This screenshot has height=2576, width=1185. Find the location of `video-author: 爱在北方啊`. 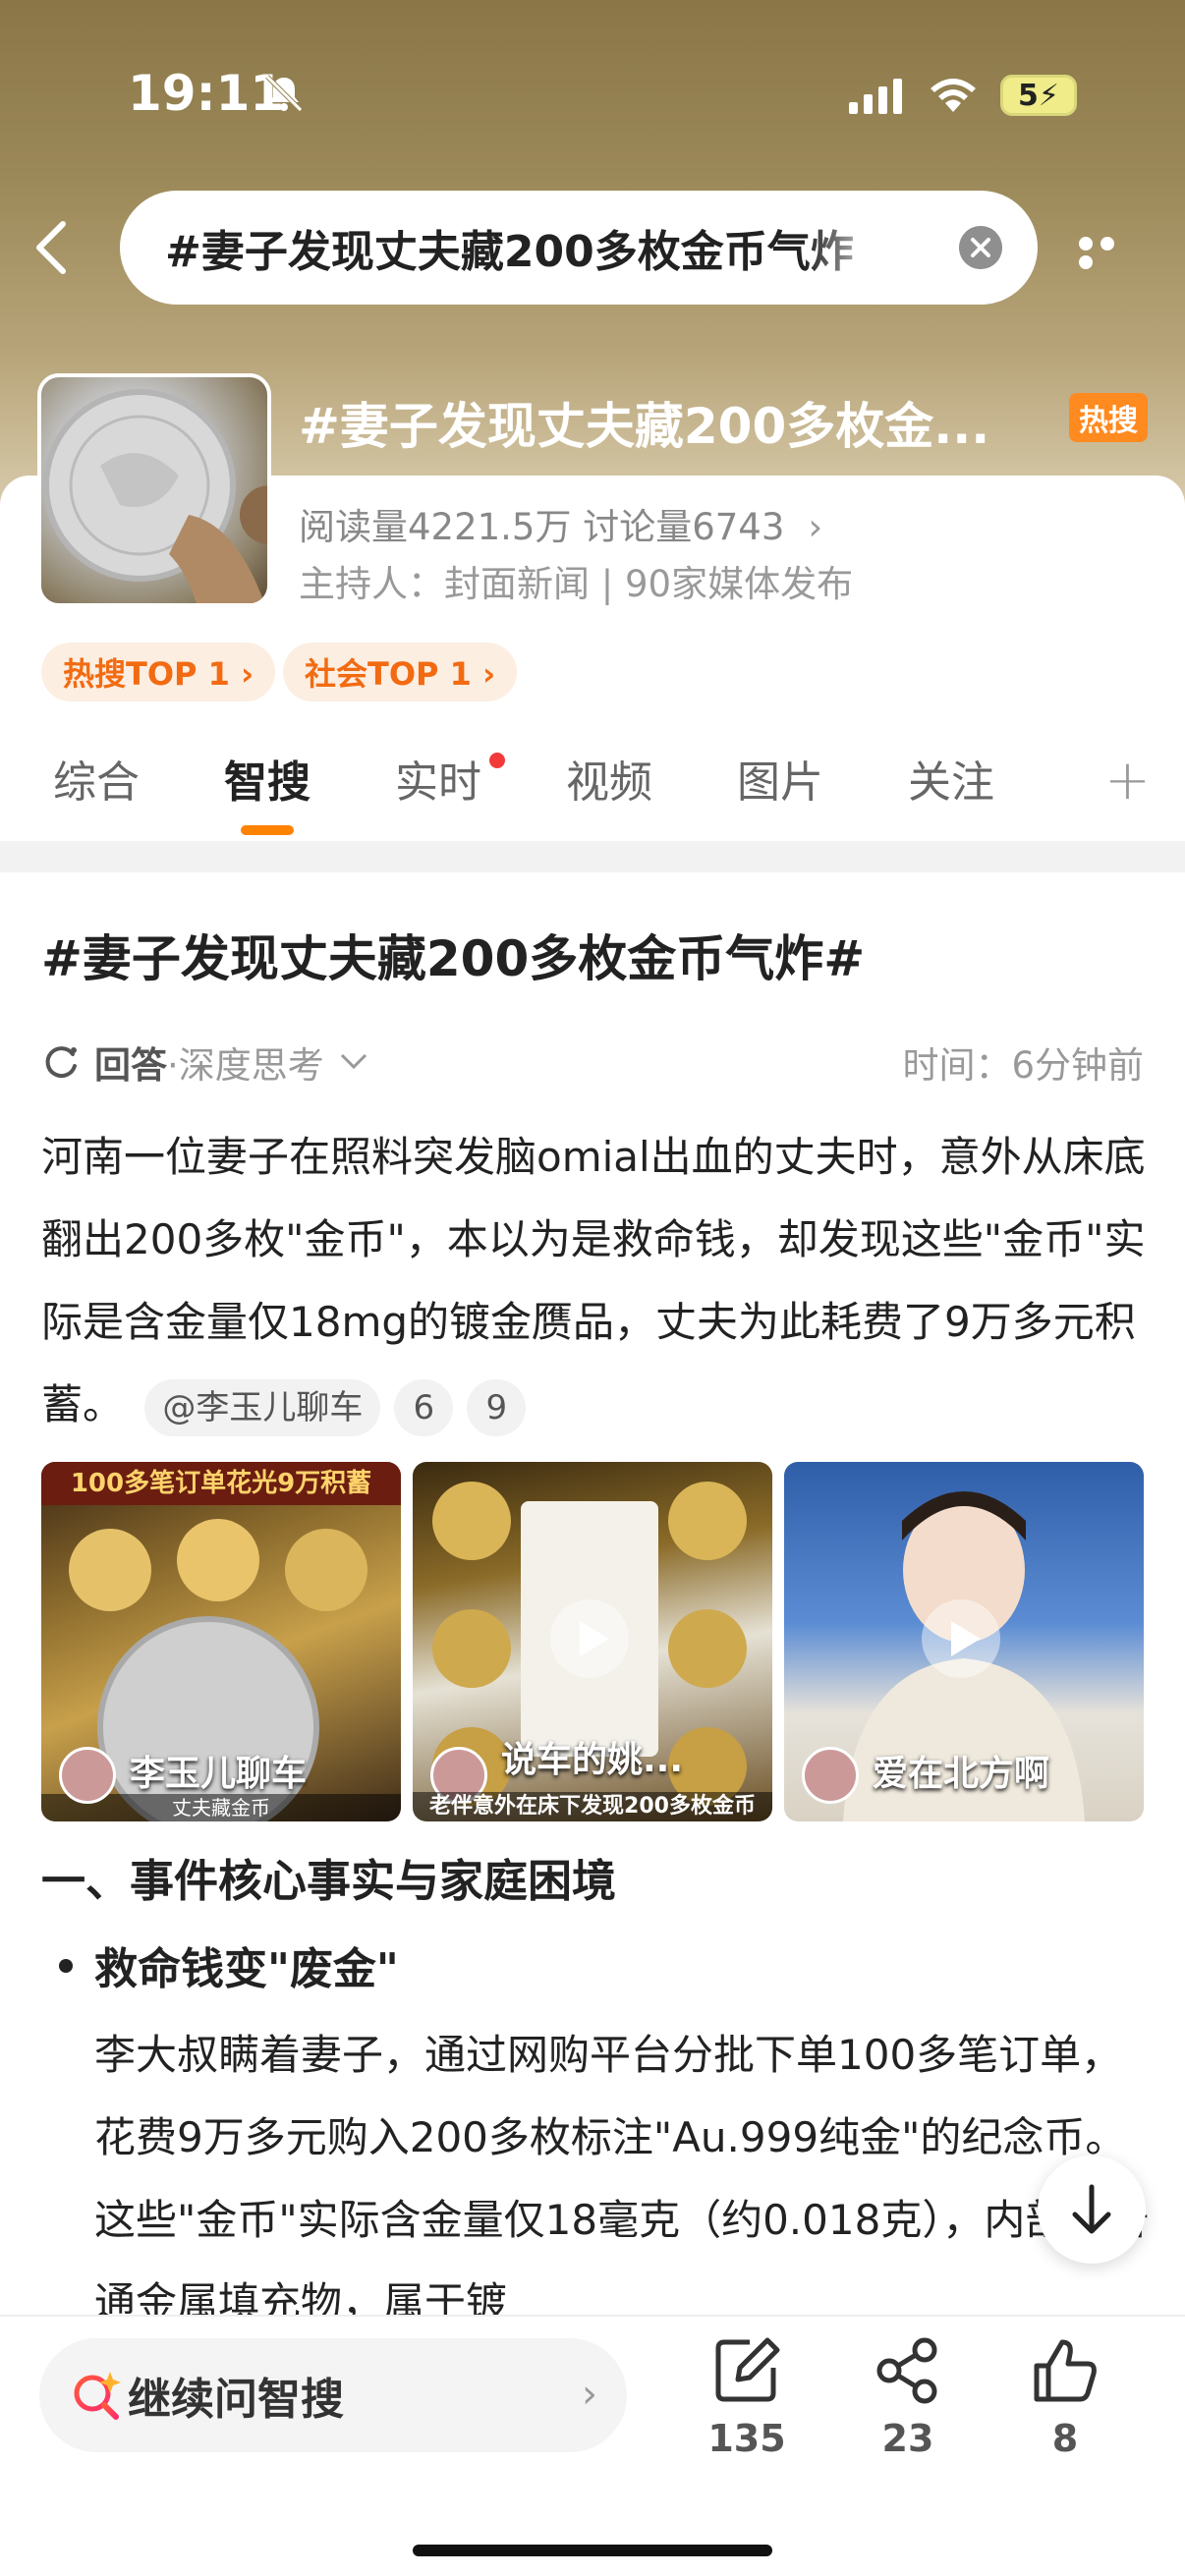

video-author: 爱在北方啊 is located at coordinates (962, 1774).